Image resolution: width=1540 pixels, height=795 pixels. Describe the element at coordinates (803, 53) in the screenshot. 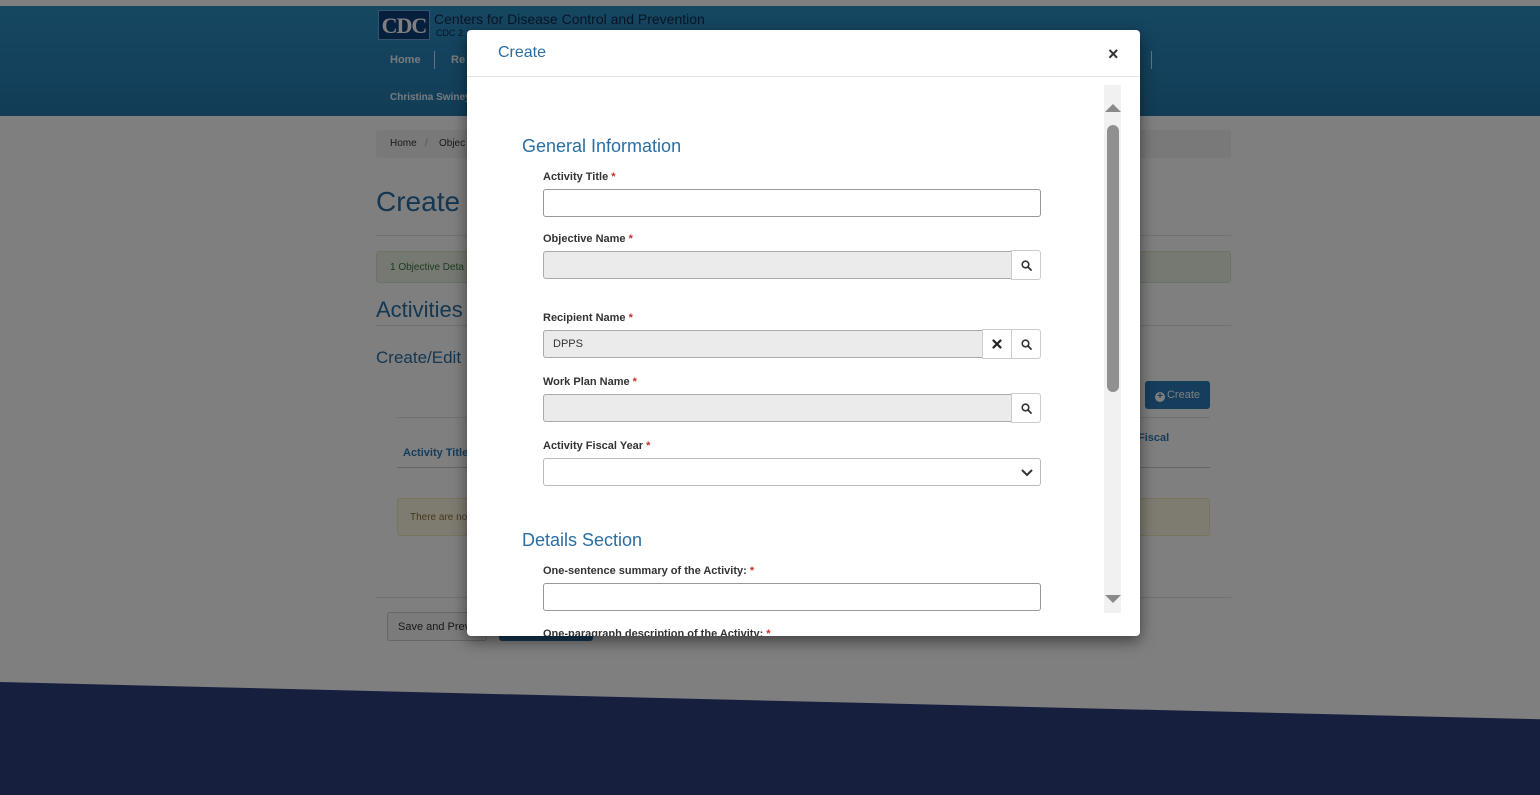

I see `modal-header: Create ×` at that location.